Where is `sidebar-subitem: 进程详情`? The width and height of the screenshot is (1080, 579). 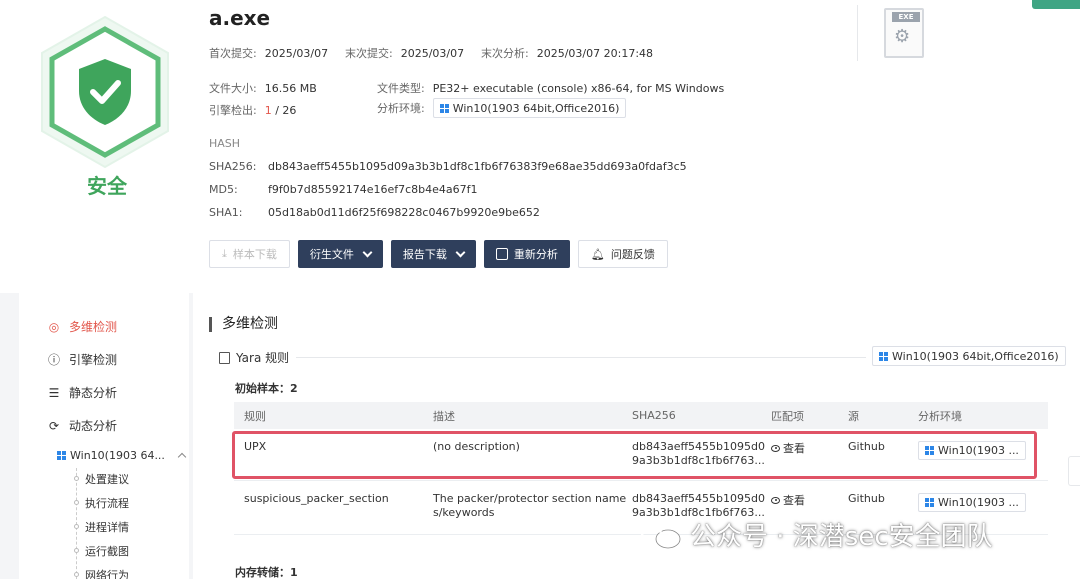 sidebar-subitem: 进程详情 is located at coordinates (107, 527).